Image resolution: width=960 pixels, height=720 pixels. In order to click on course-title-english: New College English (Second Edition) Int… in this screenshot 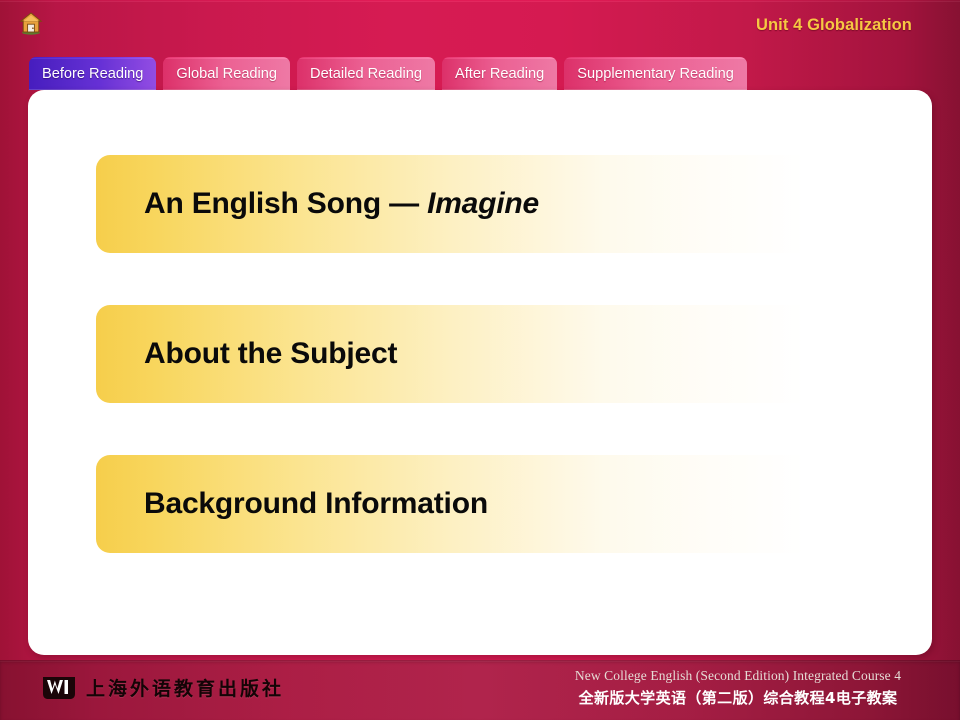, I will do `click(738, 675)`.